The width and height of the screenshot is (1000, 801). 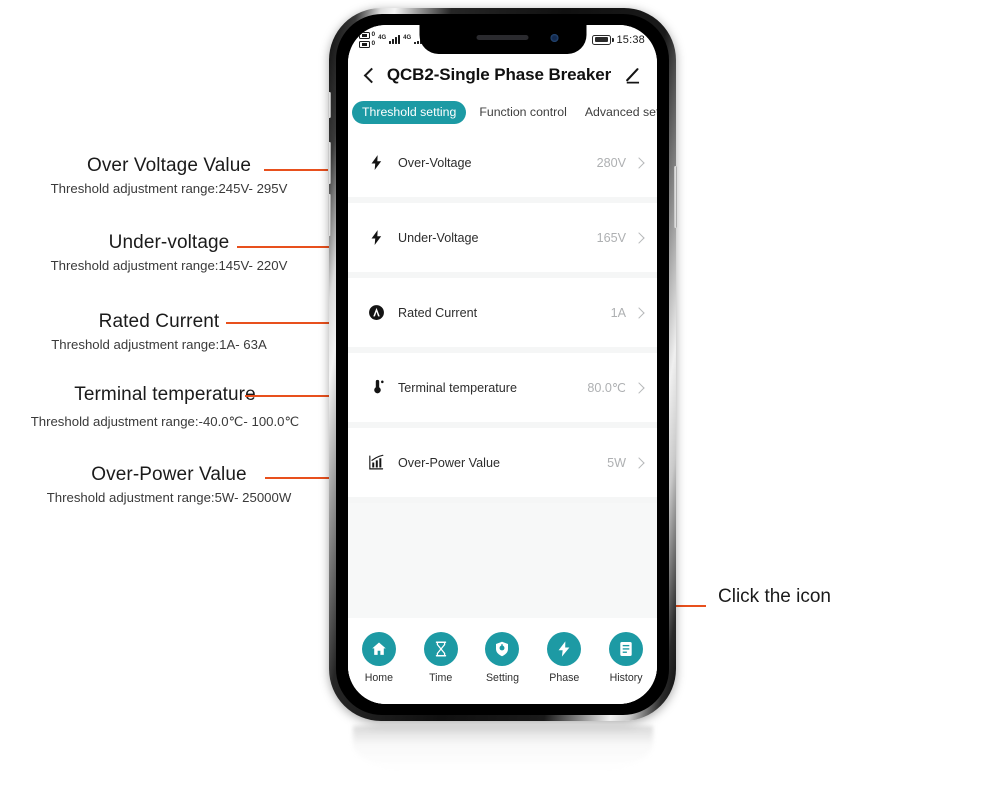 I want to click on volume-down-button, so click(x=329, y=215).